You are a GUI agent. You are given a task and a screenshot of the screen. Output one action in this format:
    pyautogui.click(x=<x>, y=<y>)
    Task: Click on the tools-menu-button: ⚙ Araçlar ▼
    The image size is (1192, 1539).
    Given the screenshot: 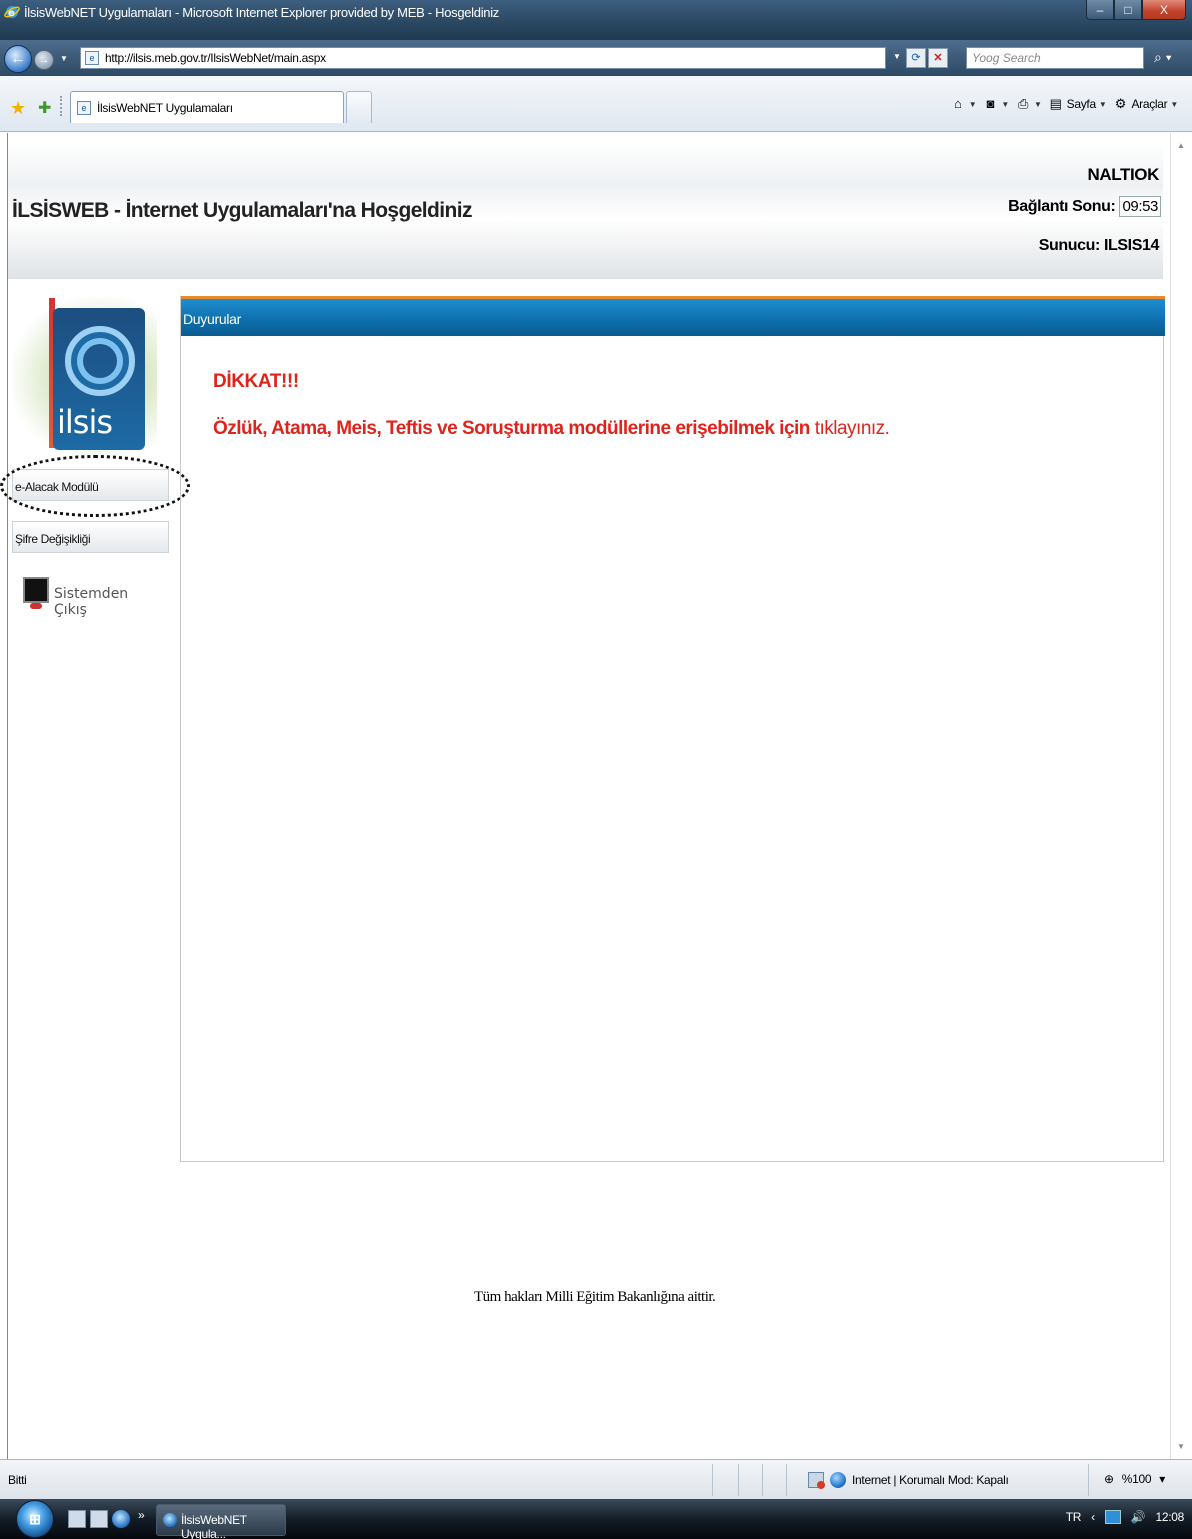 What is the action you would take?
    pyautogui.click(x=1145, y=104)
    